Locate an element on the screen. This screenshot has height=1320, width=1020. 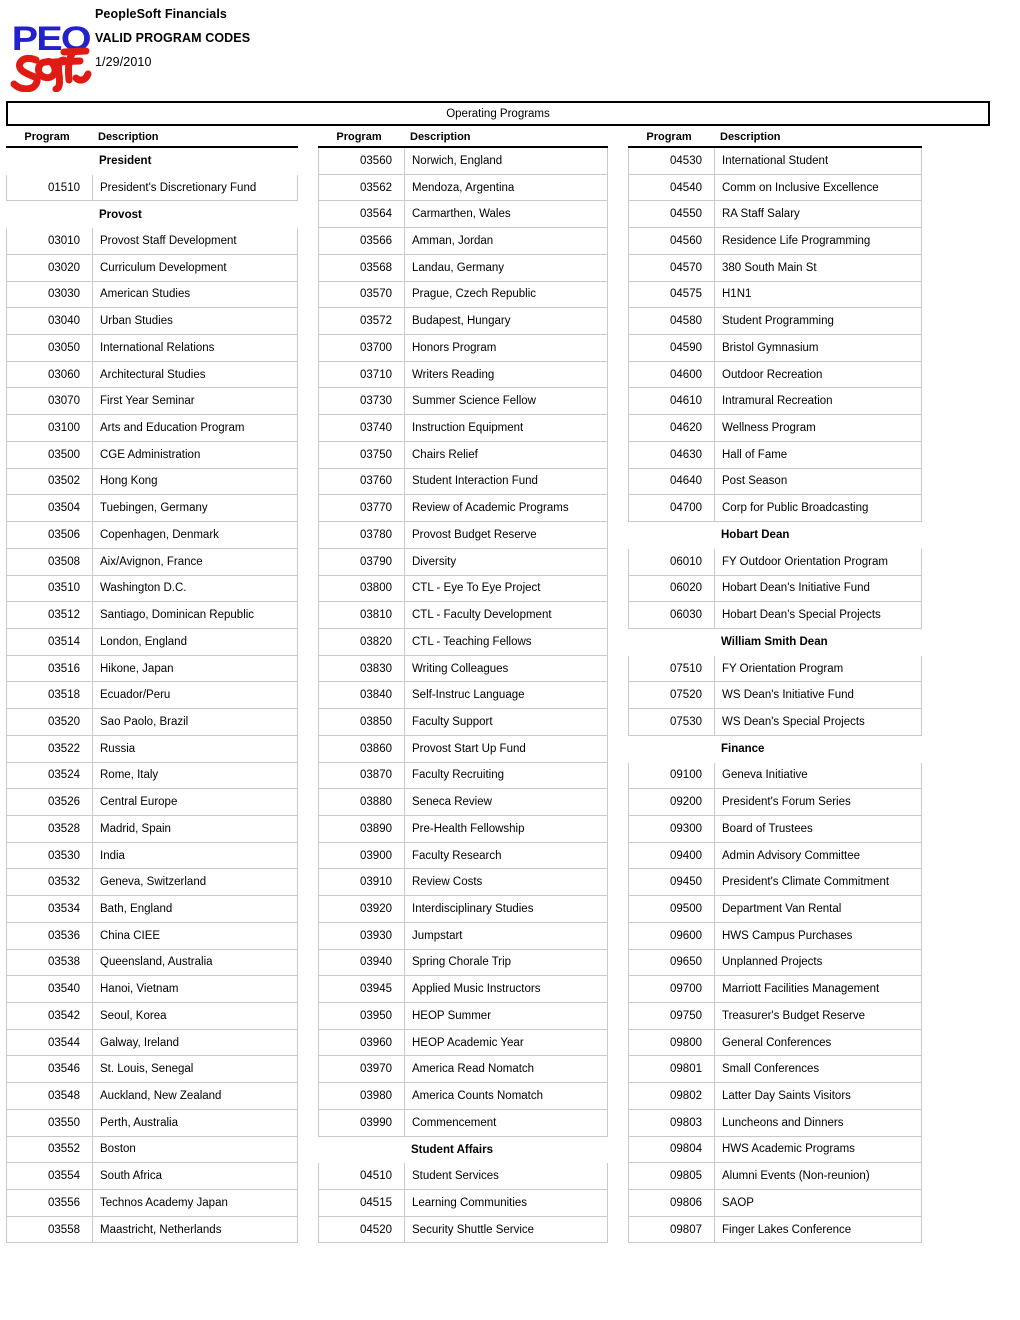
cell-program: 03930 is located at coordinates (362, 935).